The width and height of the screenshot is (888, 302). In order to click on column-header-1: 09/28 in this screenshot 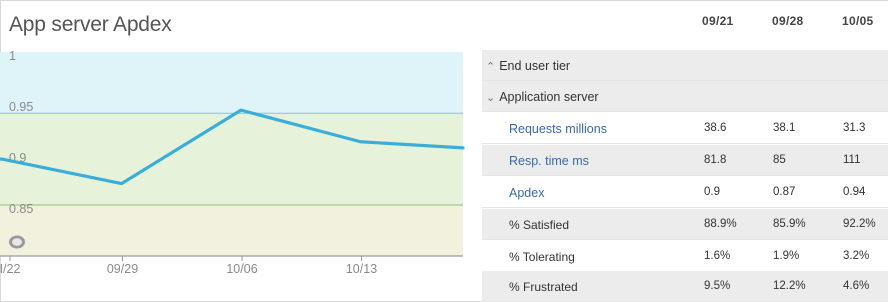, I will do `click(788, 21)`.